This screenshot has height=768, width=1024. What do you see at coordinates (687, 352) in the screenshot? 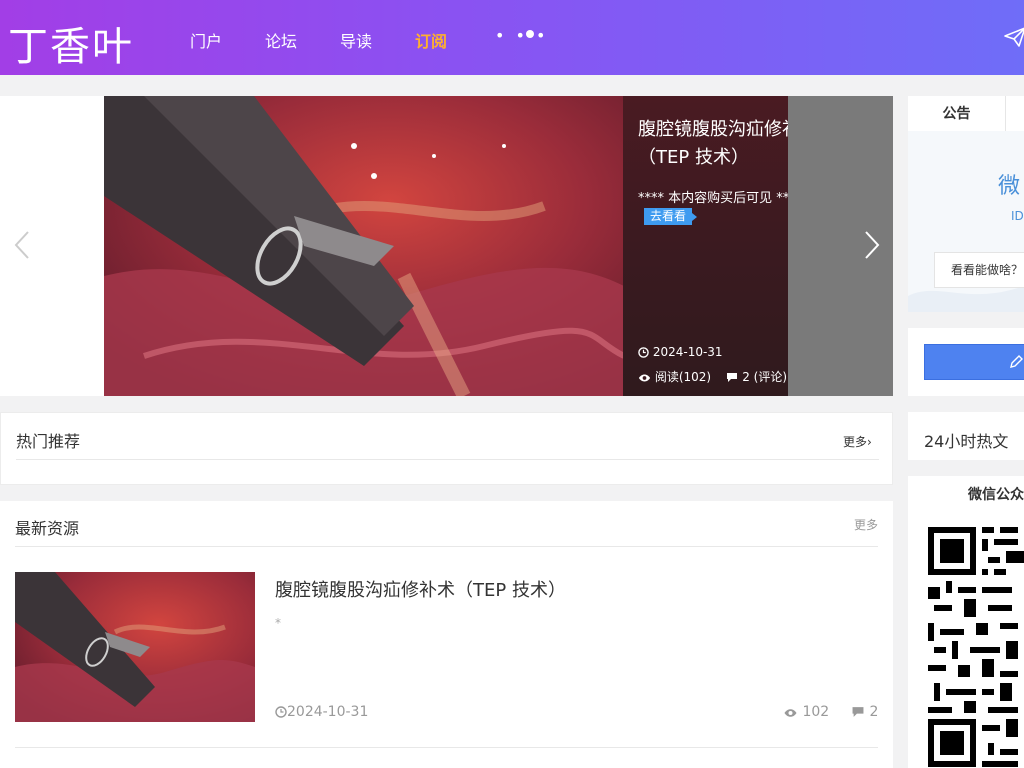
I see `slide-date-text: 2024-10-31` at bounding box center [687, 352].